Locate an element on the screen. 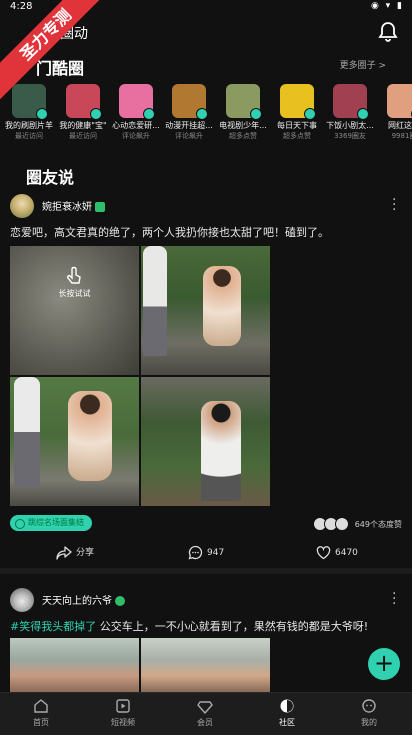  circle-status: 3369圈友 is located at coordinates (350, 136).